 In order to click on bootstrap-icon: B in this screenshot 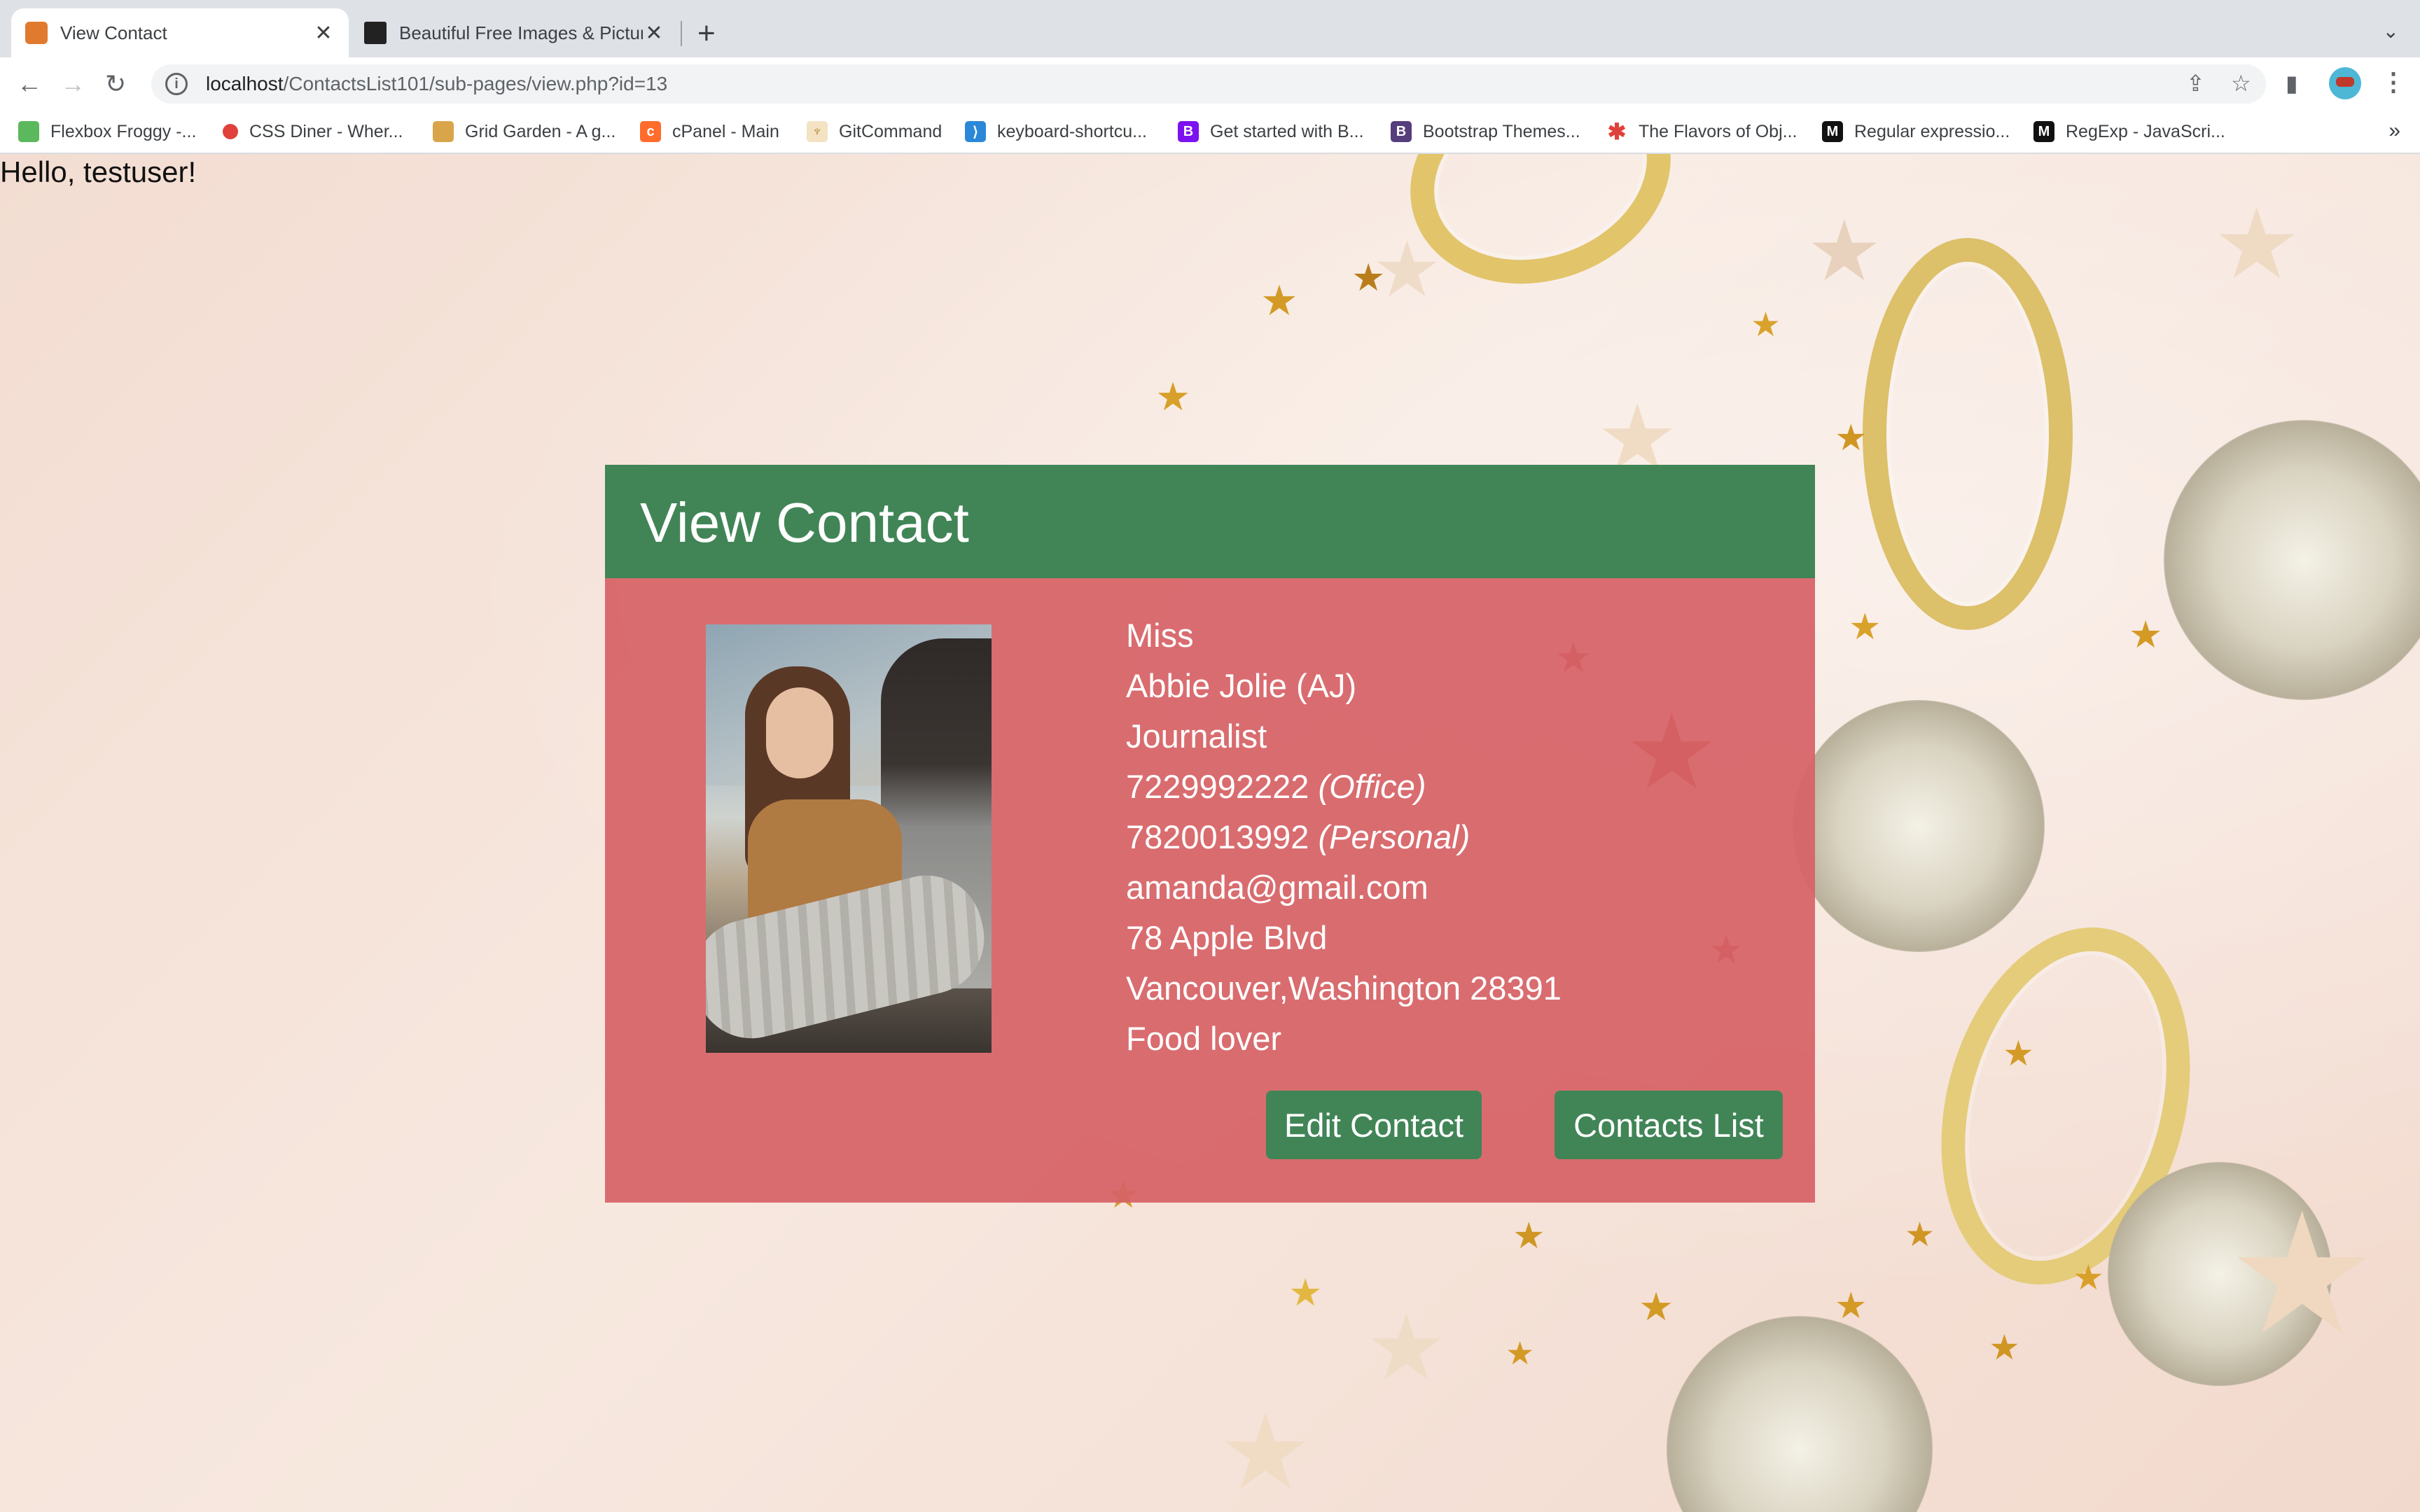, I will do `click(1188, 131)`.